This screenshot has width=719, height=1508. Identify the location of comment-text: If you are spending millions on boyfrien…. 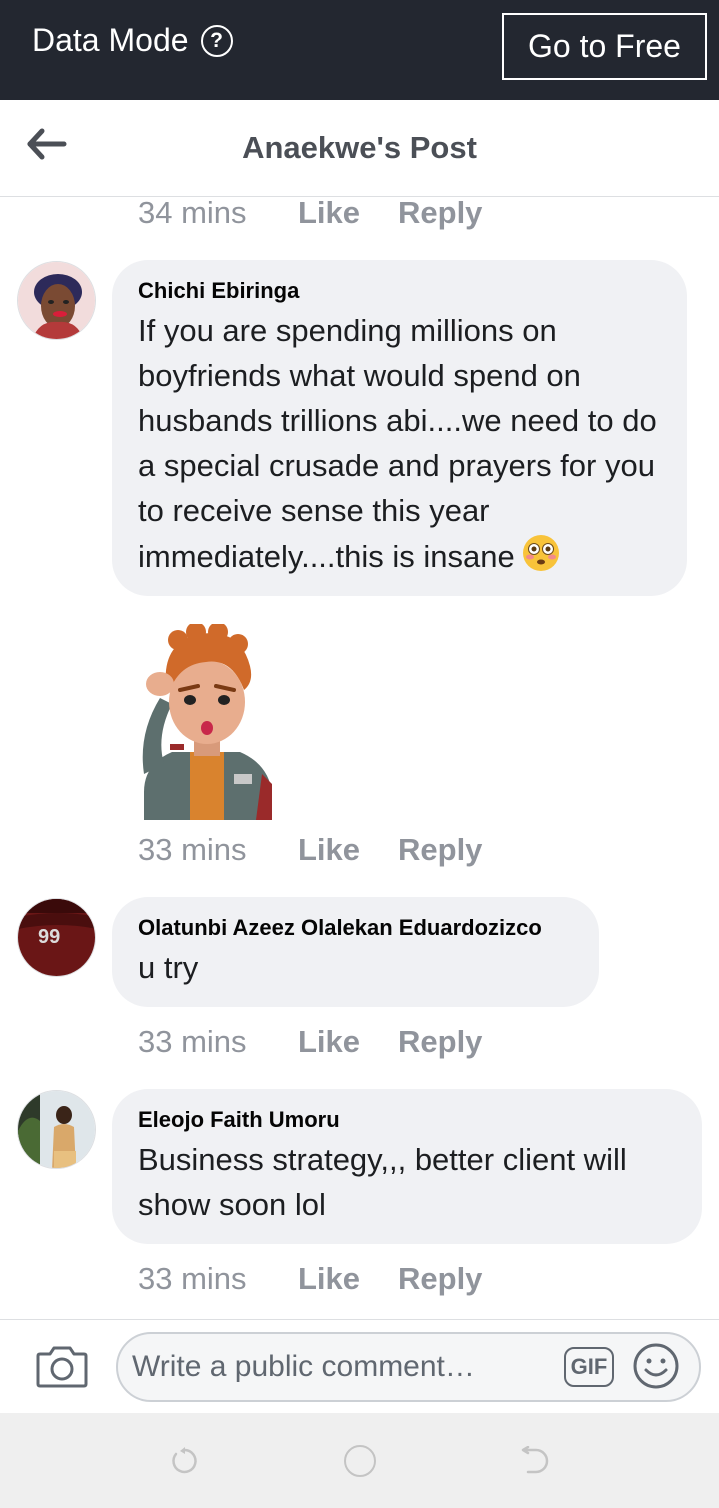
(399, 446).